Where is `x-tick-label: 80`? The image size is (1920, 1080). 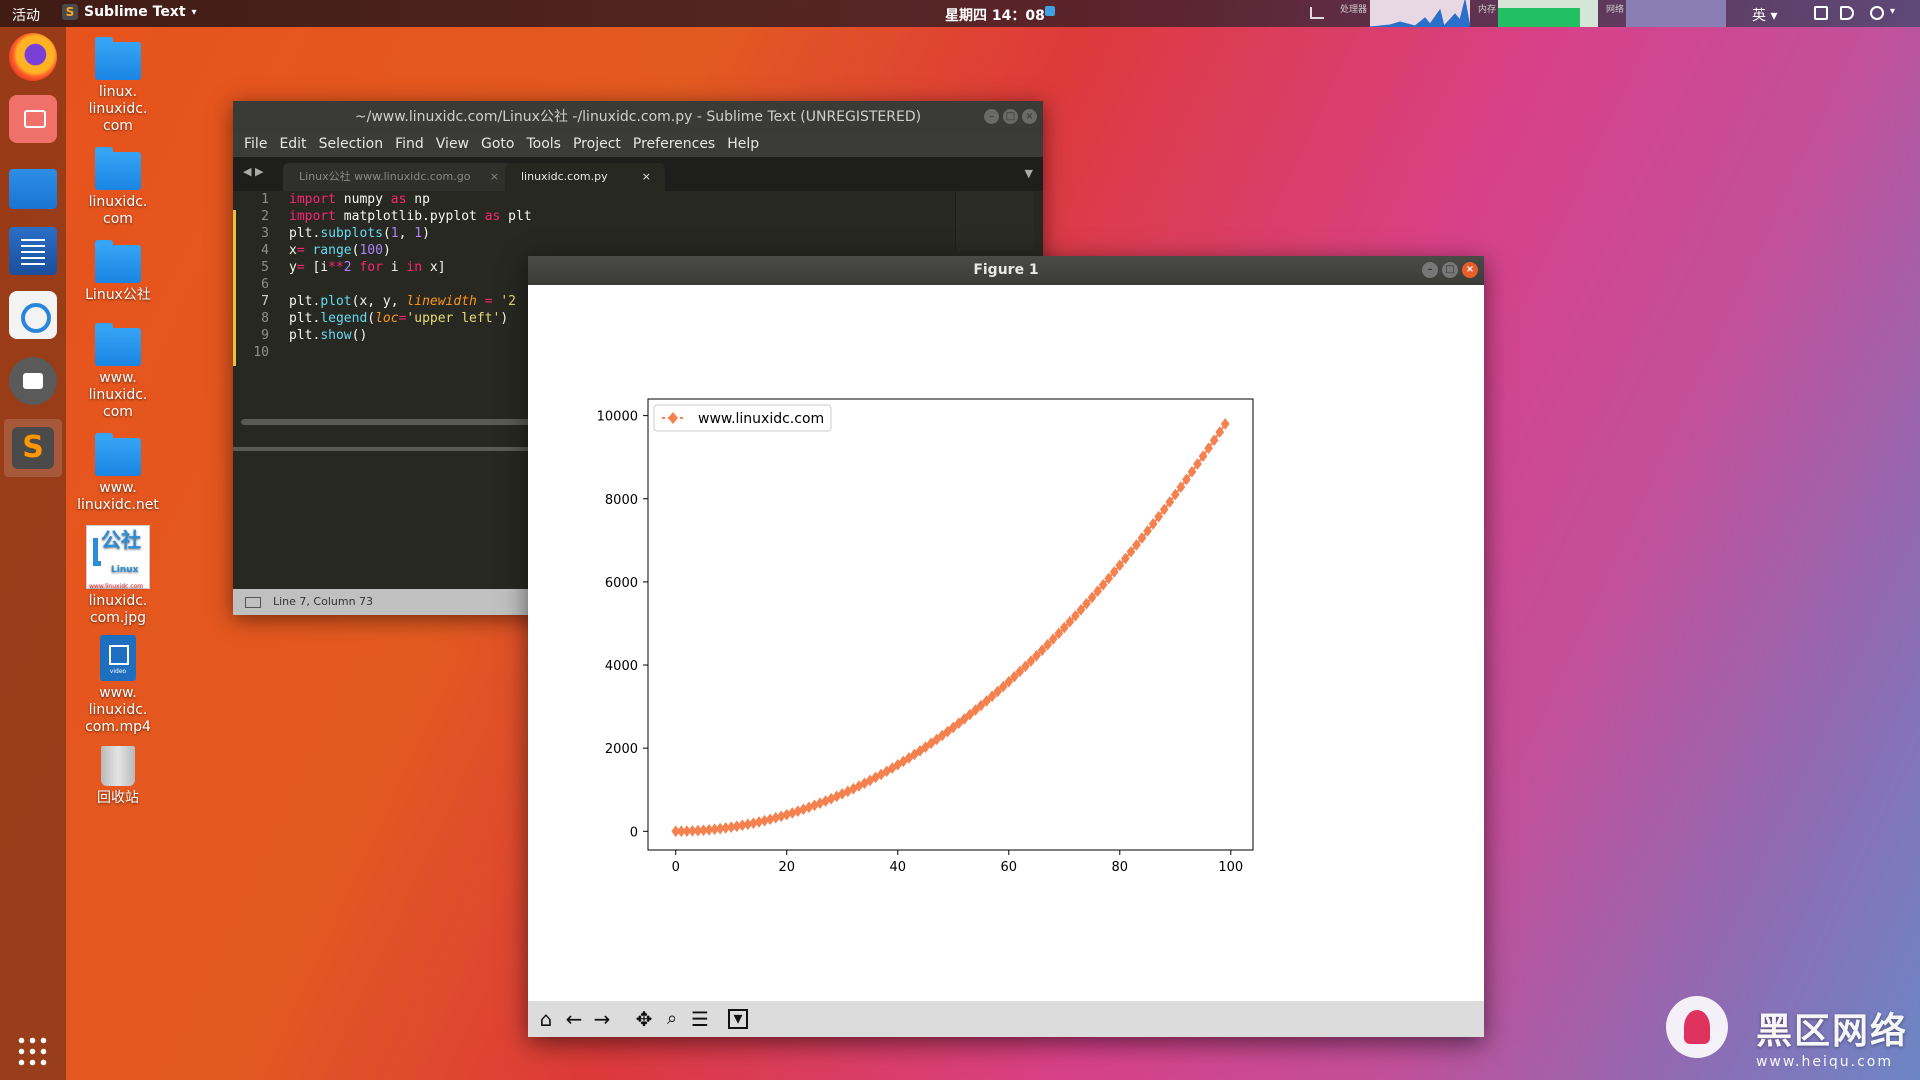
x-tick-label: 80 is located at coordinates (1120, 867).